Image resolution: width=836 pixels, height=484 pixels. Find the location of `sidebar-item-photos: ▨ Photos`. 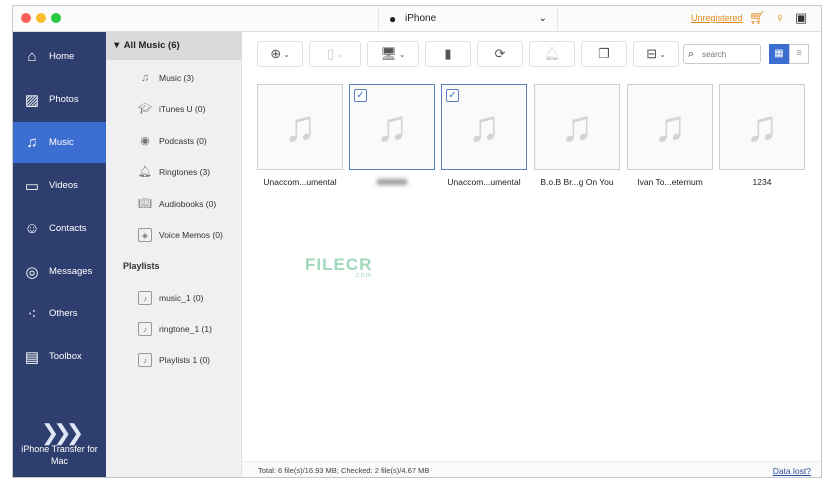

sidebar-item-photos: ▨ Photos is located at coordinates (59, 99).